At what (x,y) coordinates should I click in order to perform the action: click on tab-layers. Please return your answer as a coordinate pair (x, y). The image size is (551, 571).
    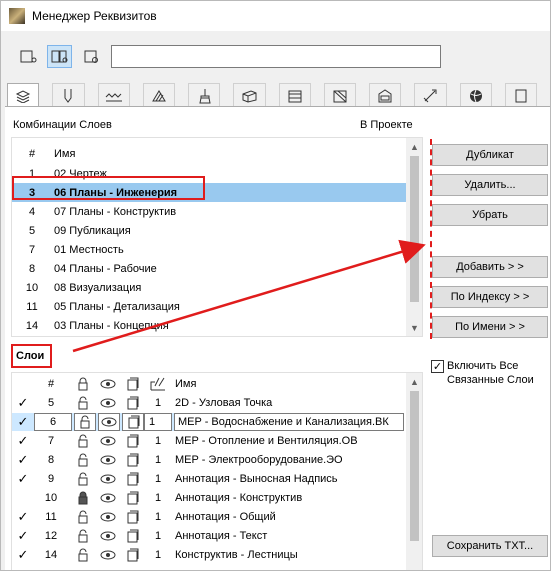
    Looking at the image, I should click on (23, 95).